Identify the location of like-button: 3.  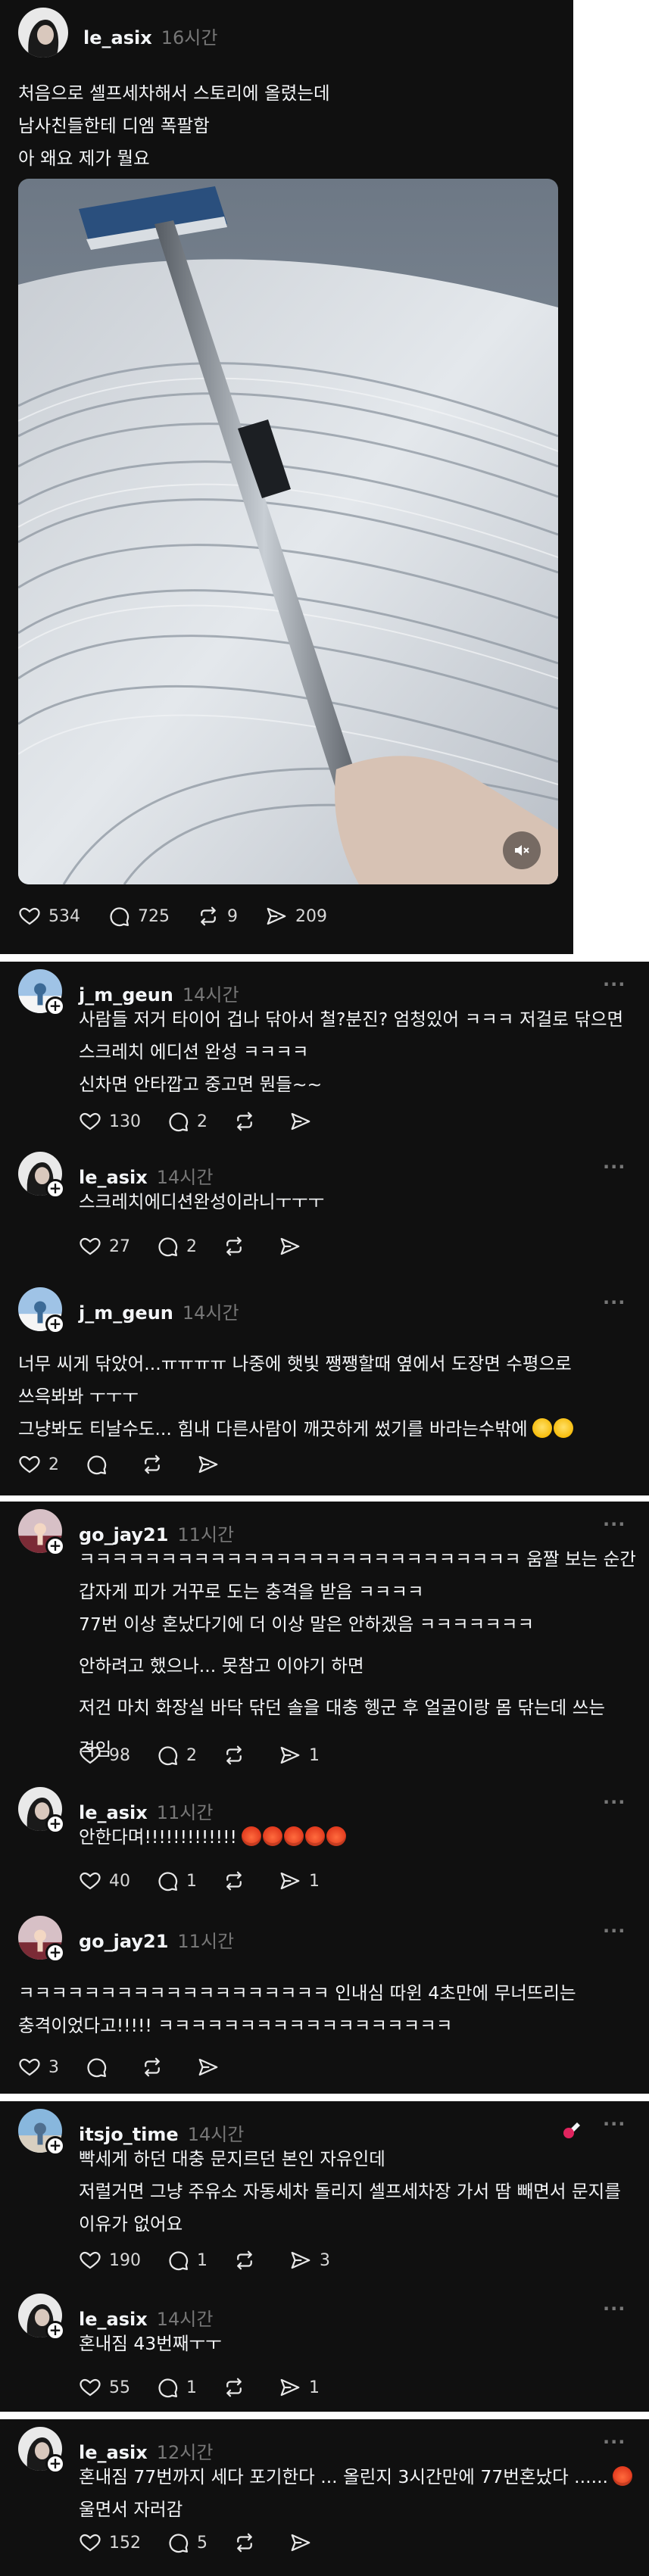
(38, 2067).